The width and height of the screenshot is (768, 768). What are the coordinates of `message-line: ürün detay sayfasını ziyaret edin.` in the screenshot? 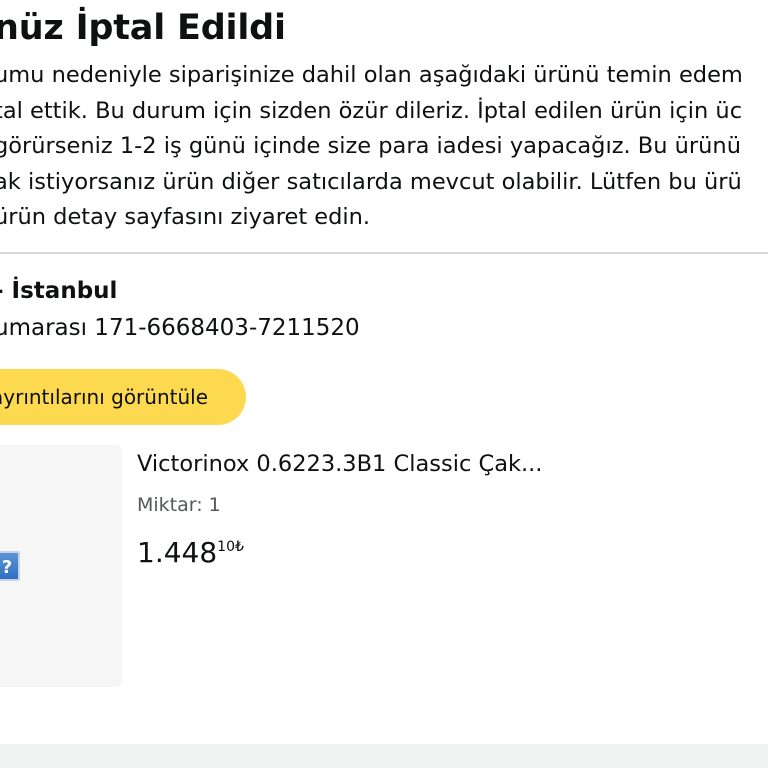 It's located at (185, 217).